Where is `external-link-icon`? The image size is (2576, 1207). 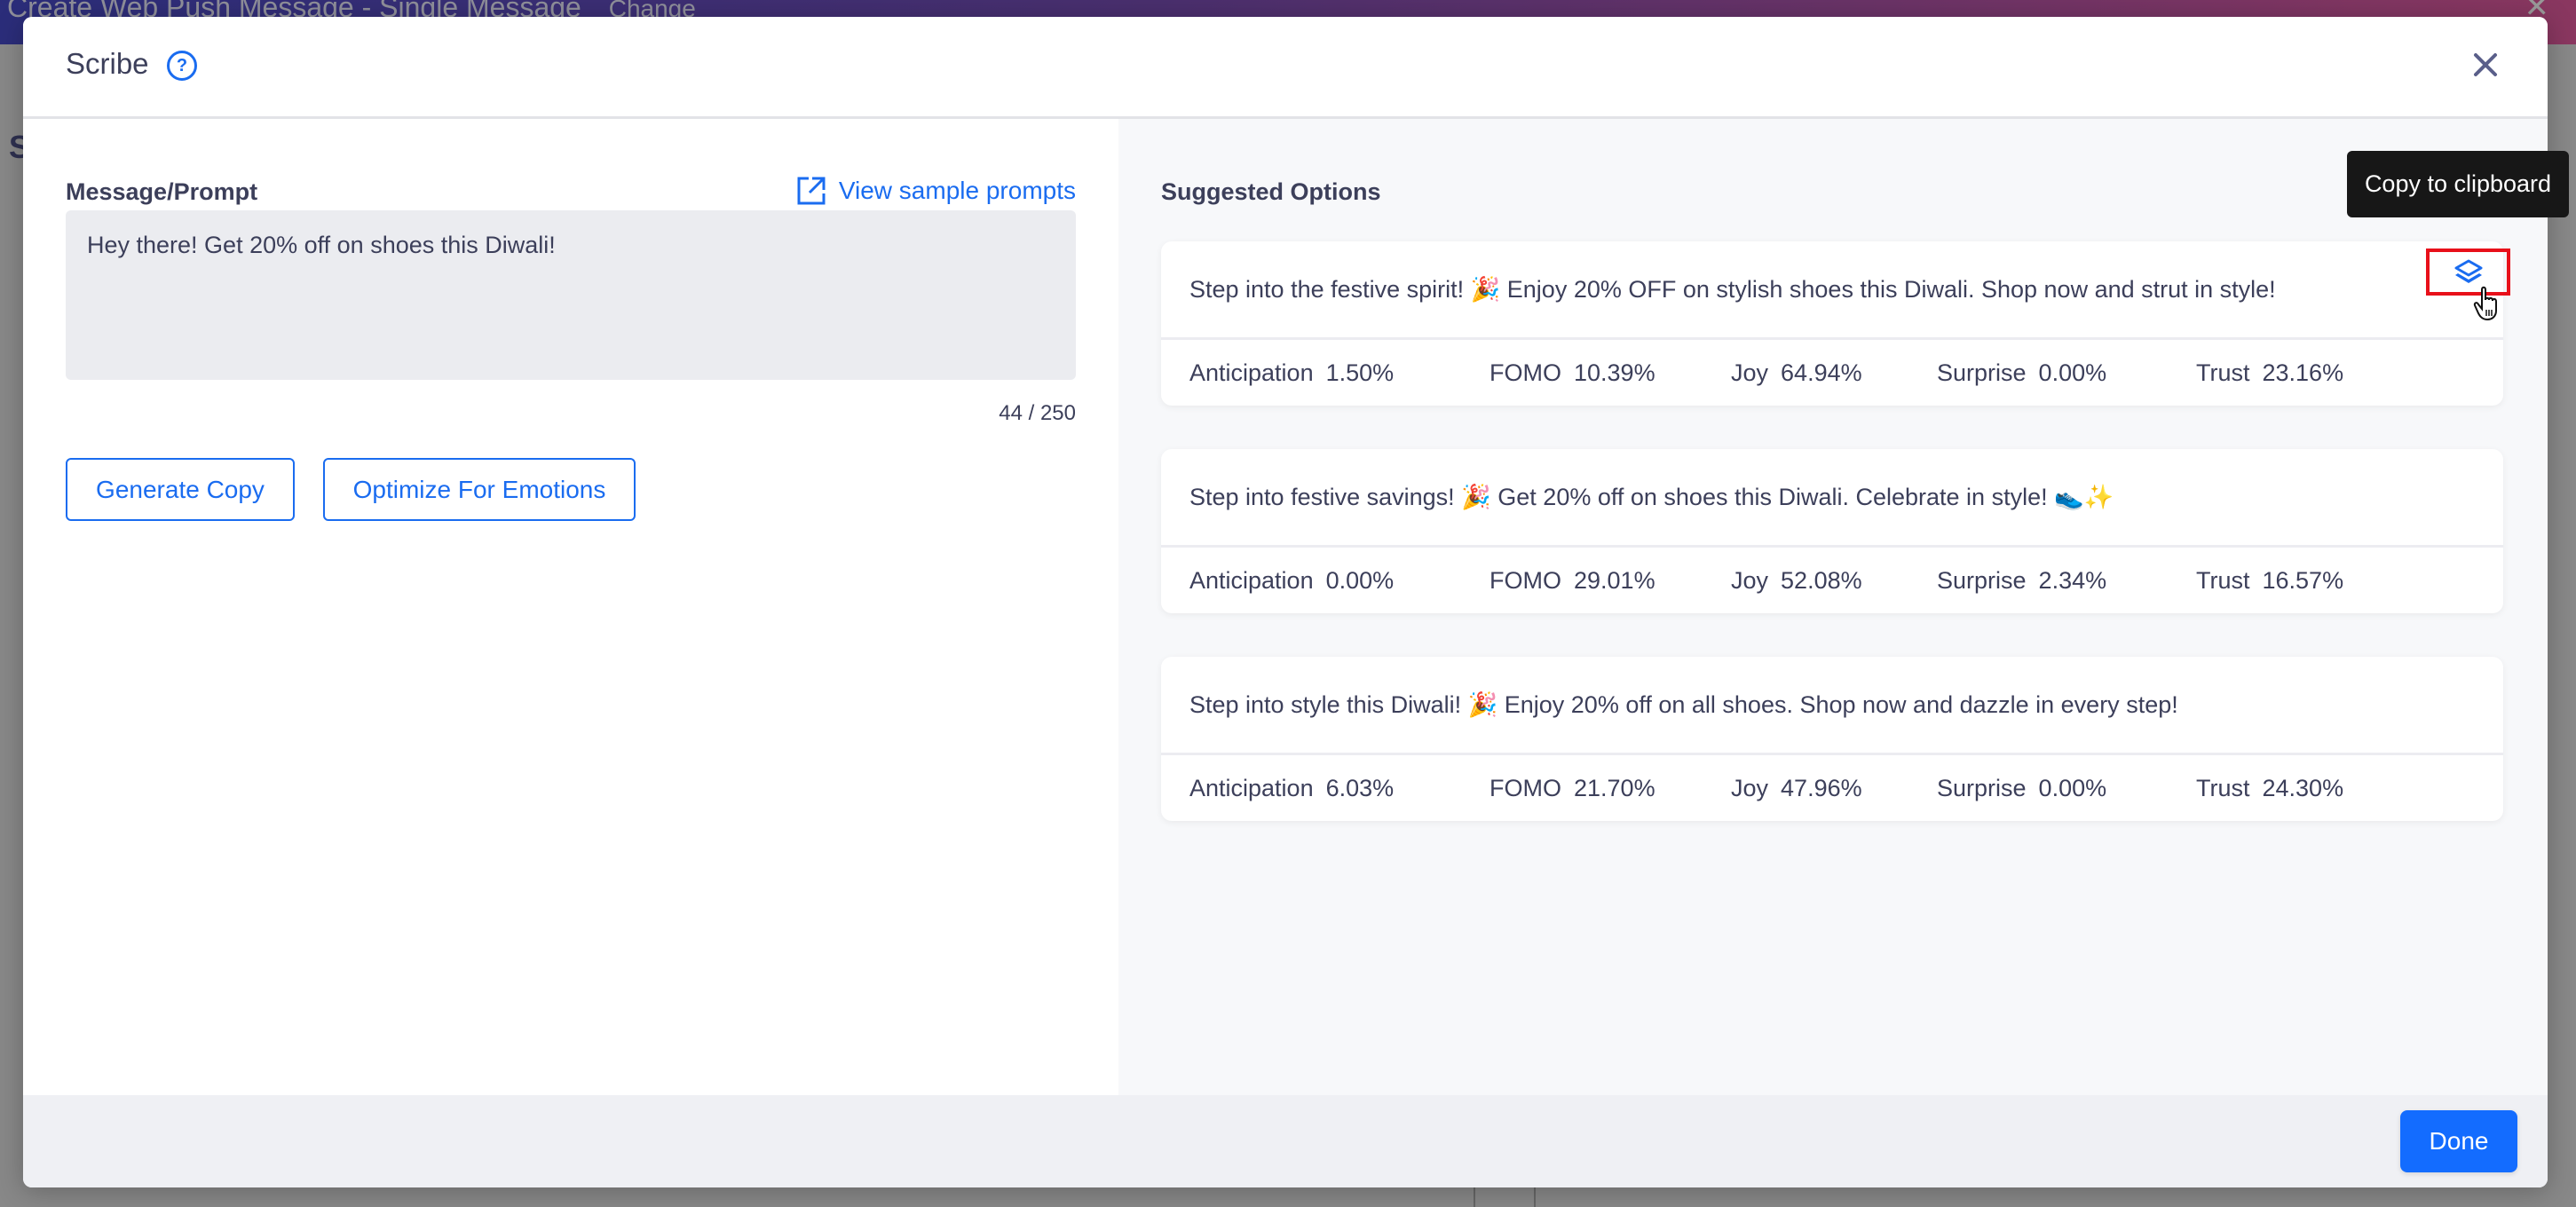
external-link-icon is located at coordinates (811, 191).